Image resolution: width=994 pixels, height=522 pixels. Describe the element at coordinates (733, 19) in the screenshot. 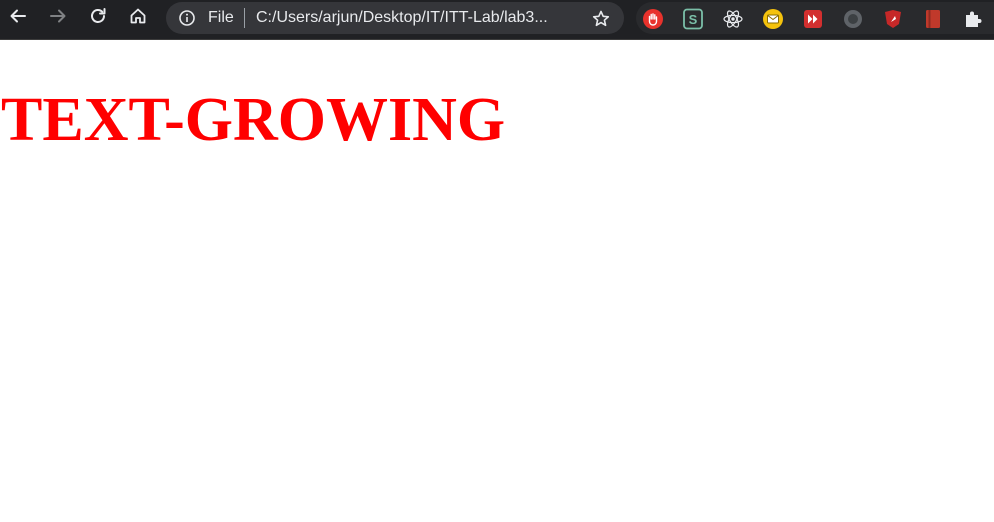

I see `react-devtools-icon` at that location.